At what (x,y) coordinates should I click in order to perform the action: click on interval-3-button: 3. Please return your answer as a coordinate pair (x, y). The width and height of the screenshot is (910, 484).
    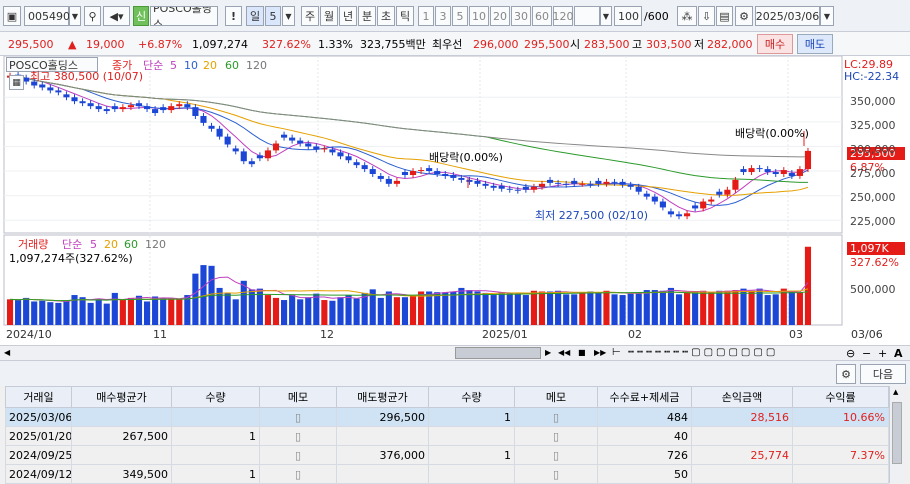
    Looking at the image, I should click on (443, 16).